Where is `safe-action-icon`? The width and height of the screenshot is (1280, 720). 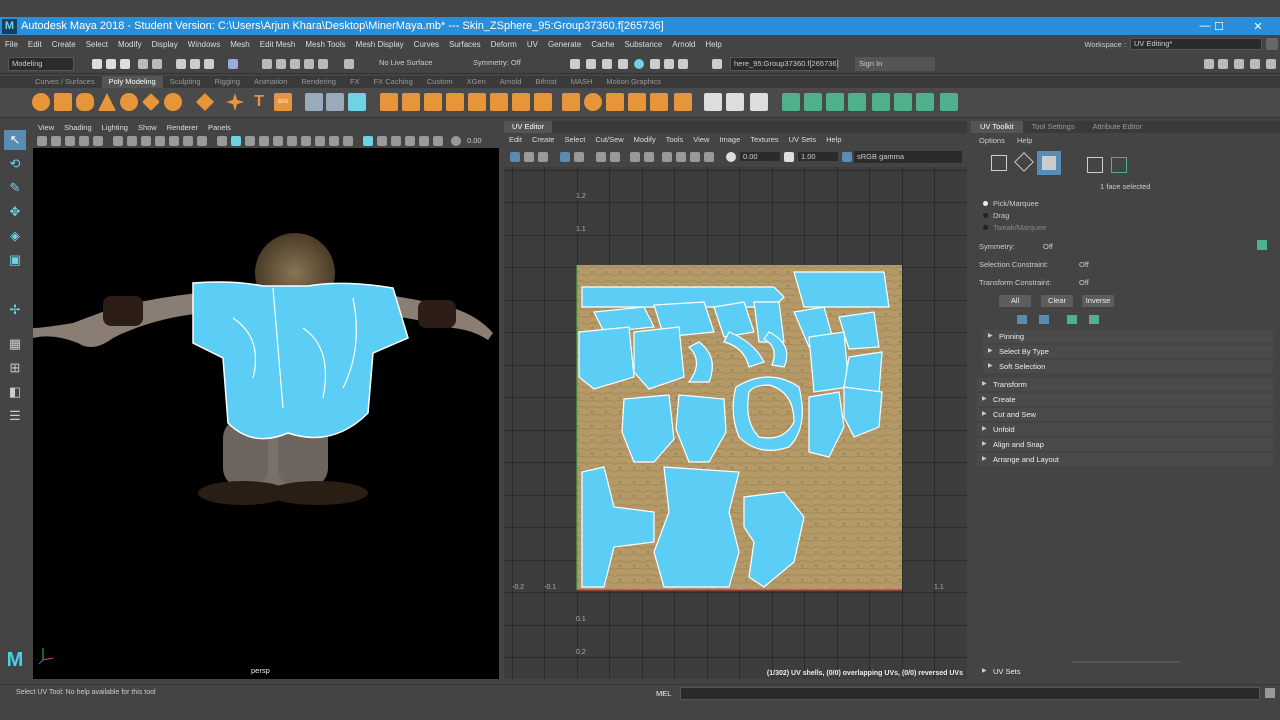 safe-action-icon is located at coordinates (188, 141).